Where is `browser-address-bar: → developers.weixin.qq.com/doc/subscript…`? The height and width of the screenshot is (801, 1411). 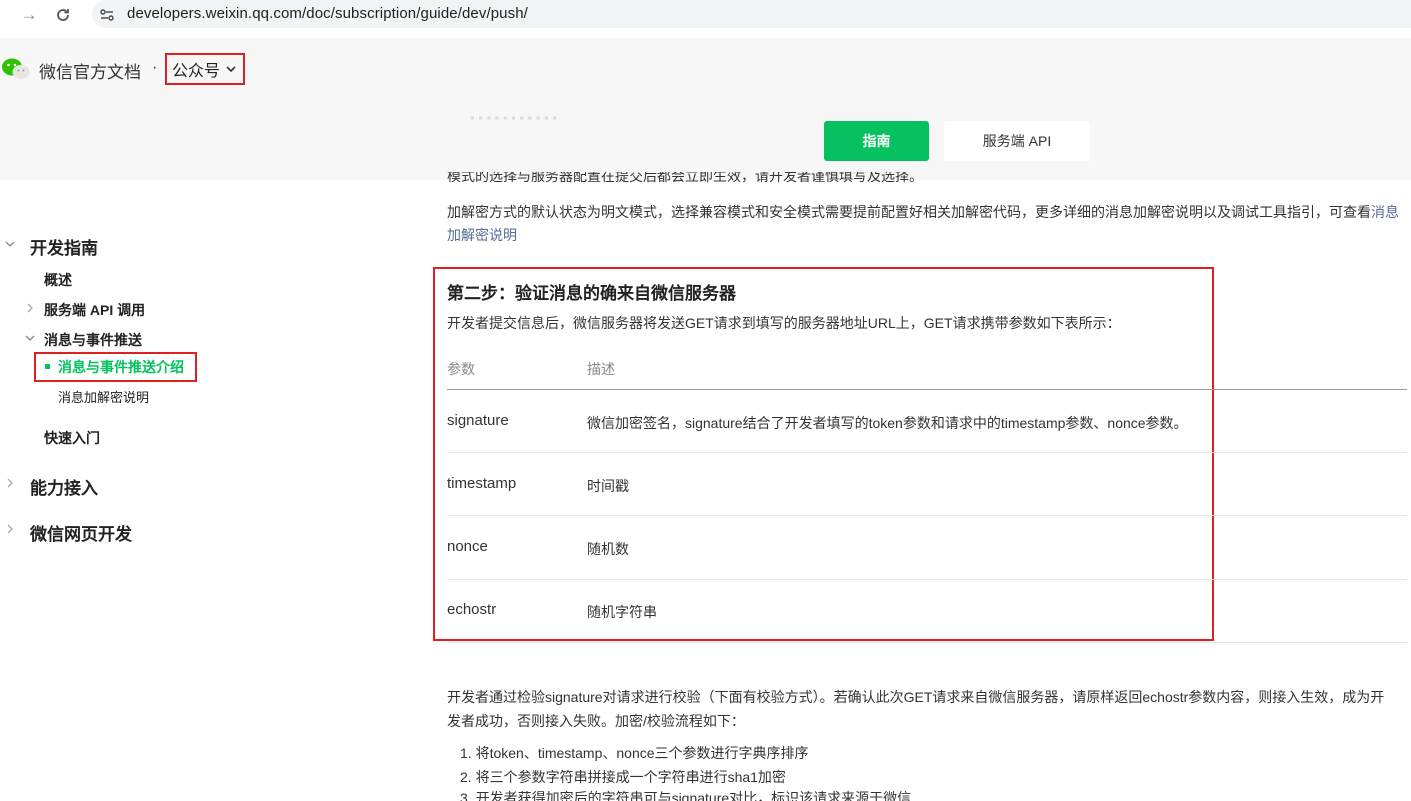
browser-address-bar: → developers.weixin.qq.com/doc/subscript… is located at coordinates (705, 15).